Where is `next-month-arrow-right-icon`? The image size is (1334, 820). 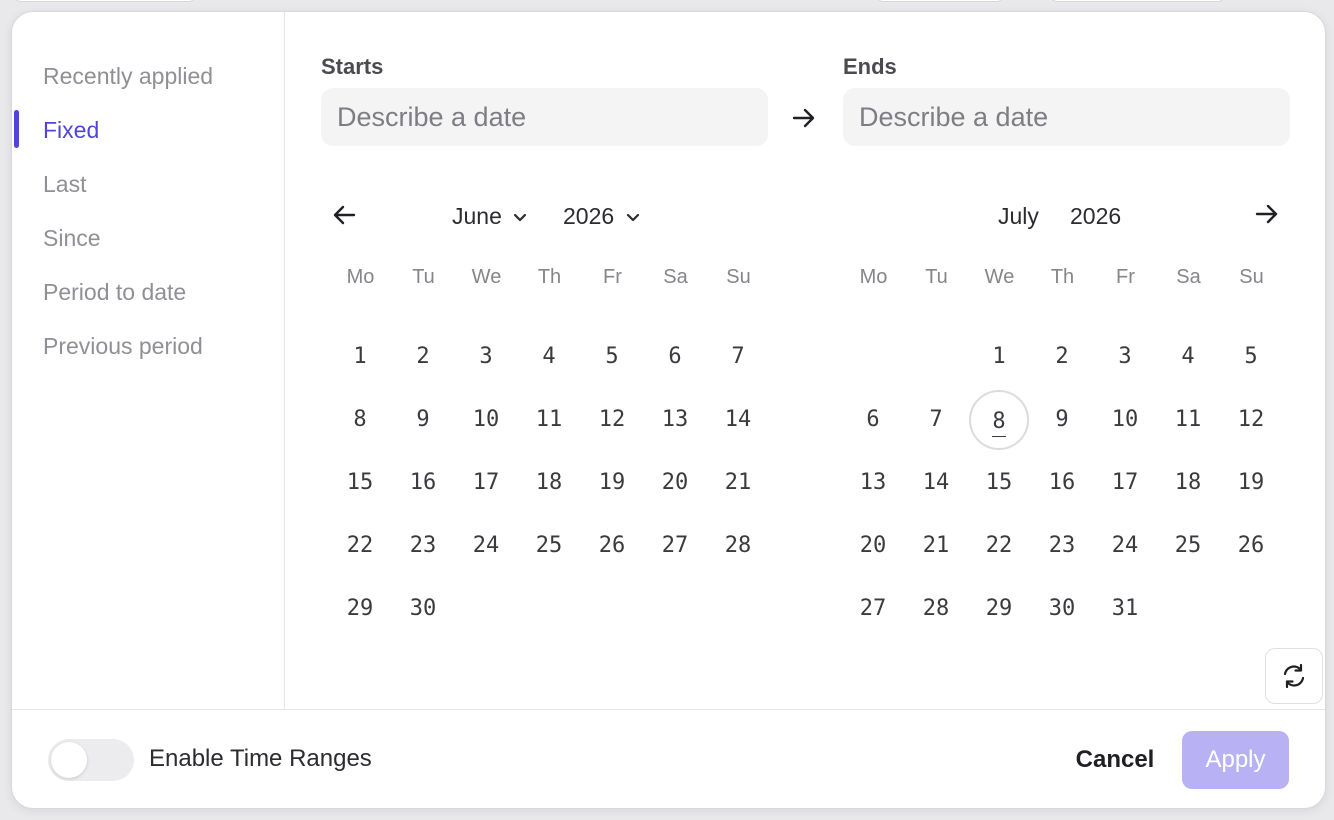
next-month-arrow-right-icon is located at coordinates (1267, 214).